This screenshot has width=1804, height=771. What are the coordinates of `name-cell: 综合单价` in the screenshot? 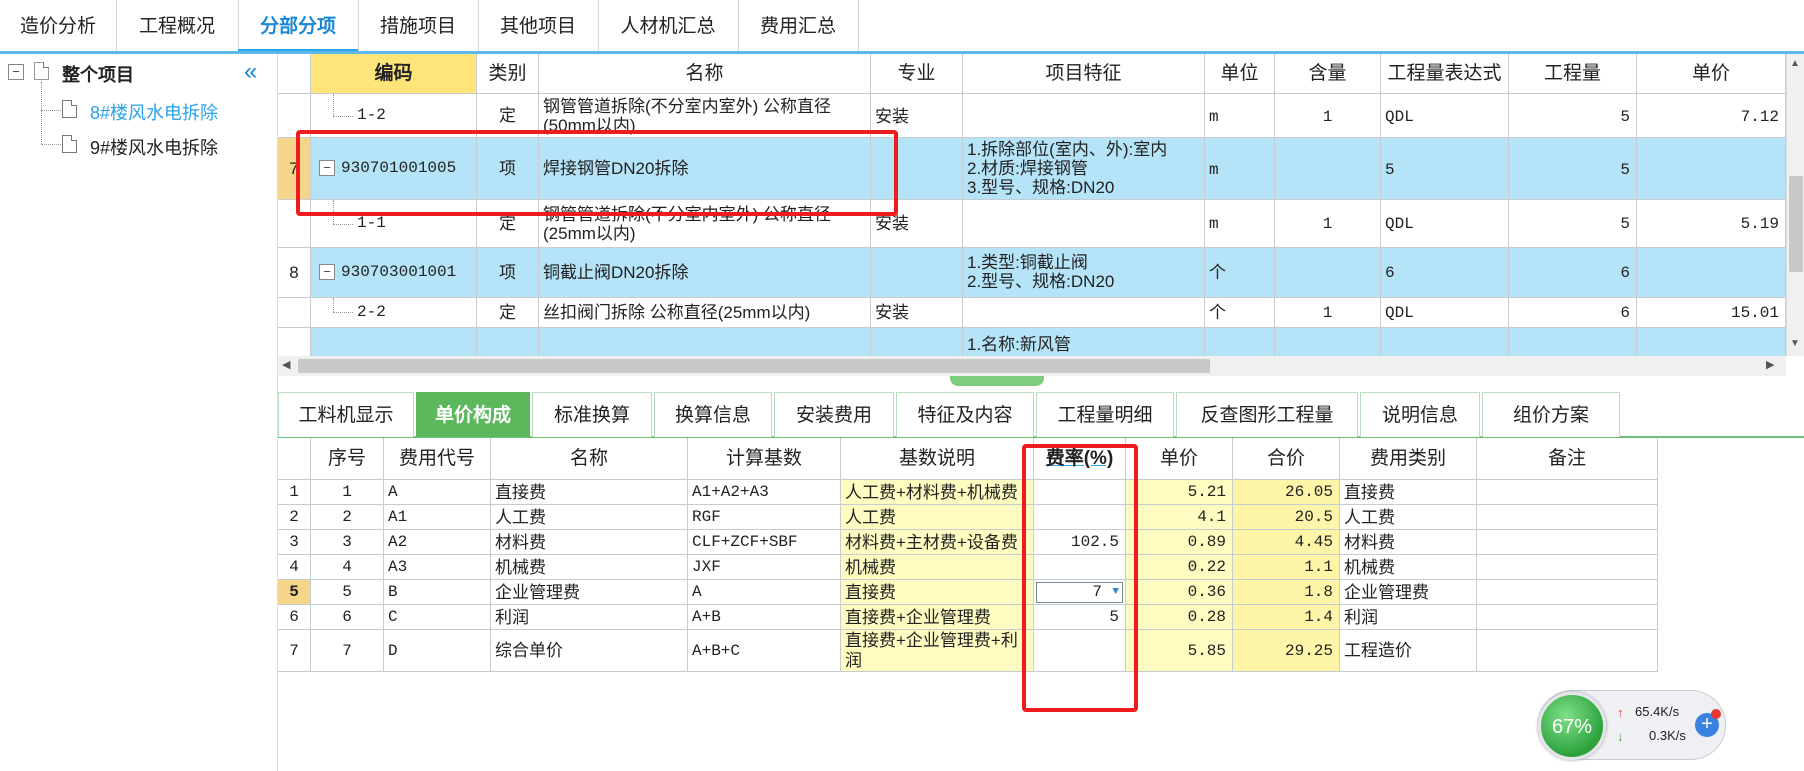 It's located at (589, 651).